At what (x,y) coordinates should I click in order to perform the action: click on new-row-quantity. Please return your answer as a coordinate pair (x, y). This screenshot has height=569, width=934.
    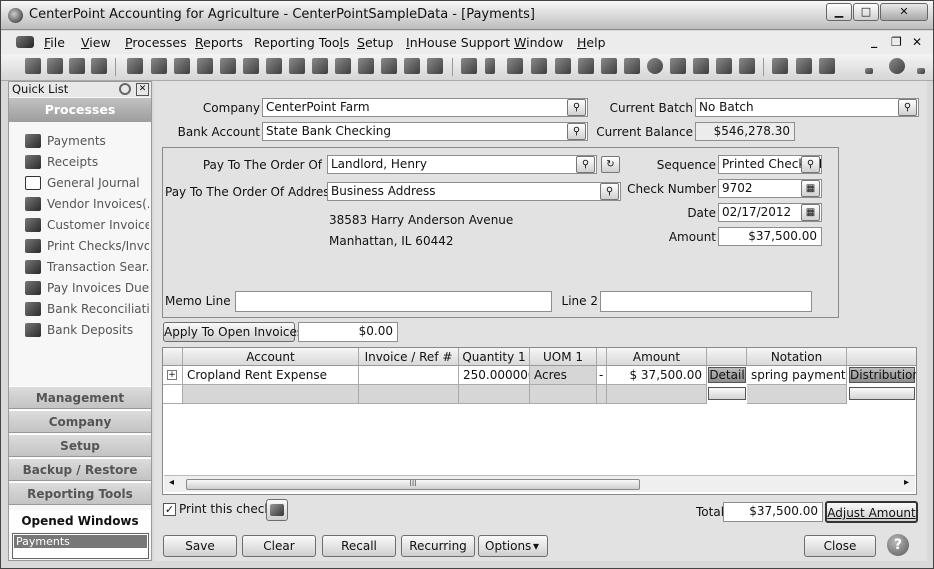
    Looking at the image, I should click on (494, 394).